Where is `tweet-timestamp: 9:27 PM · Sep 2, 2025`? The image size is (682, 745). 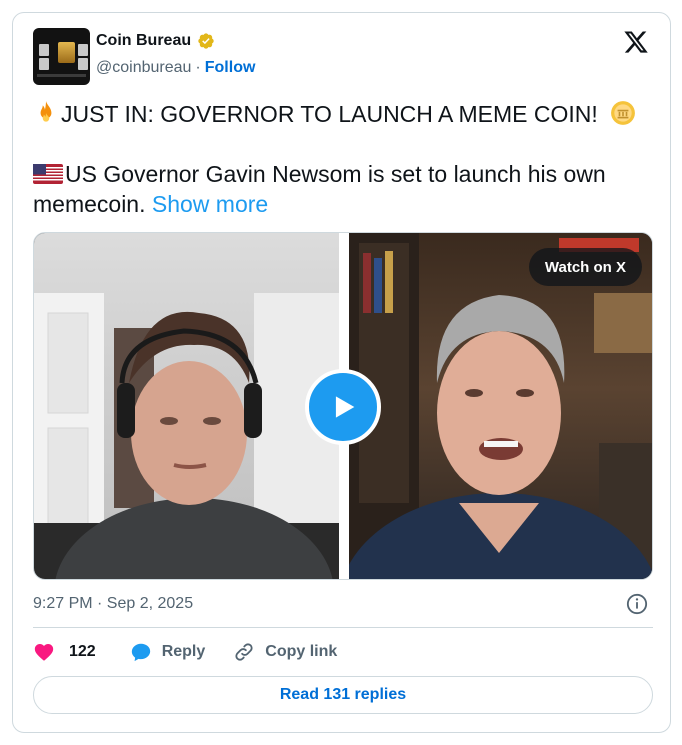 tweet-timestamp: 9:27 PM · Sep 2, 2025 is located at coordinates (113, 604).